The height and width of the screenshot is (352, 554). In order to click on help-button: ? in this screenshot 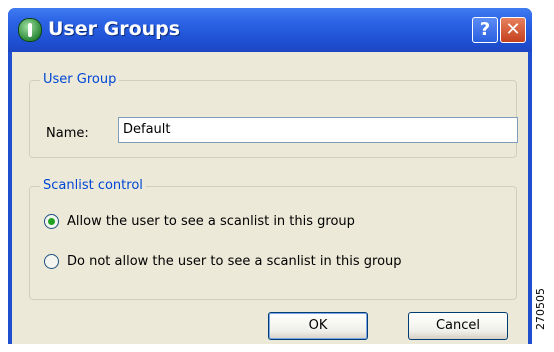, I will do `click(485, 30)`.